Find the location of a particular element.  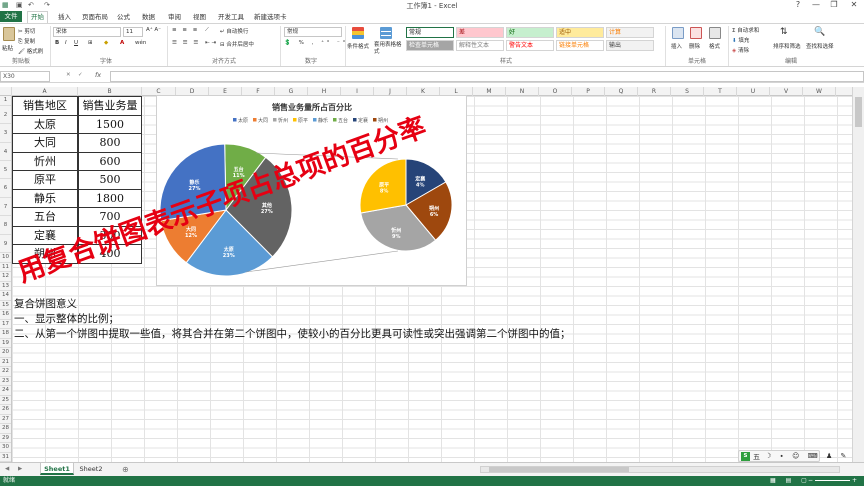

table-cell: 300 is located at coordinates (110, 235).